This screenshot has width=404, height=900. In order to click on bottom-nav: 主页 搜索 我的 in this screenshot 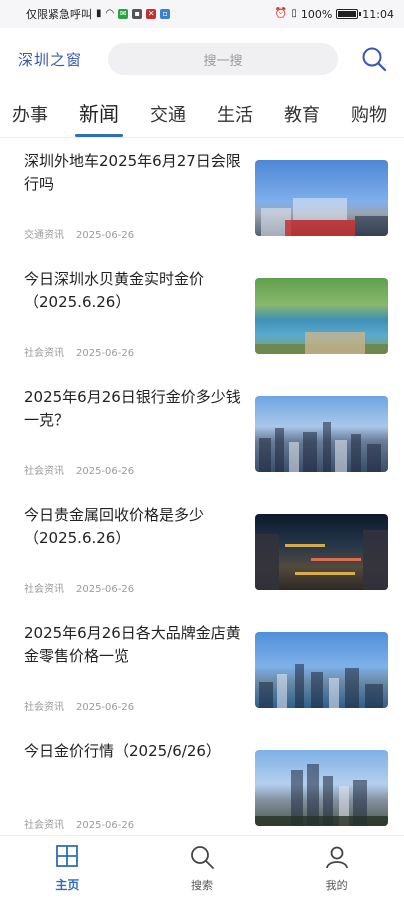, I will do `click(202, 867)`.